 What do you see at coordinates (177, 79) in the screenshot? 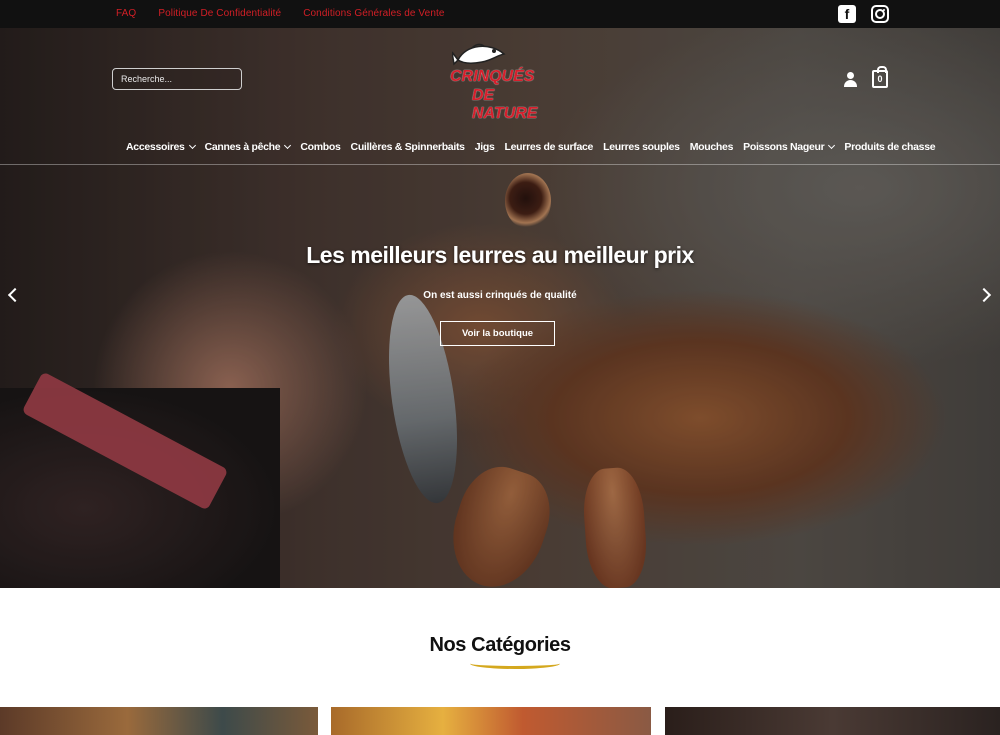
I see `search-input` at bounding box center [177, 79].